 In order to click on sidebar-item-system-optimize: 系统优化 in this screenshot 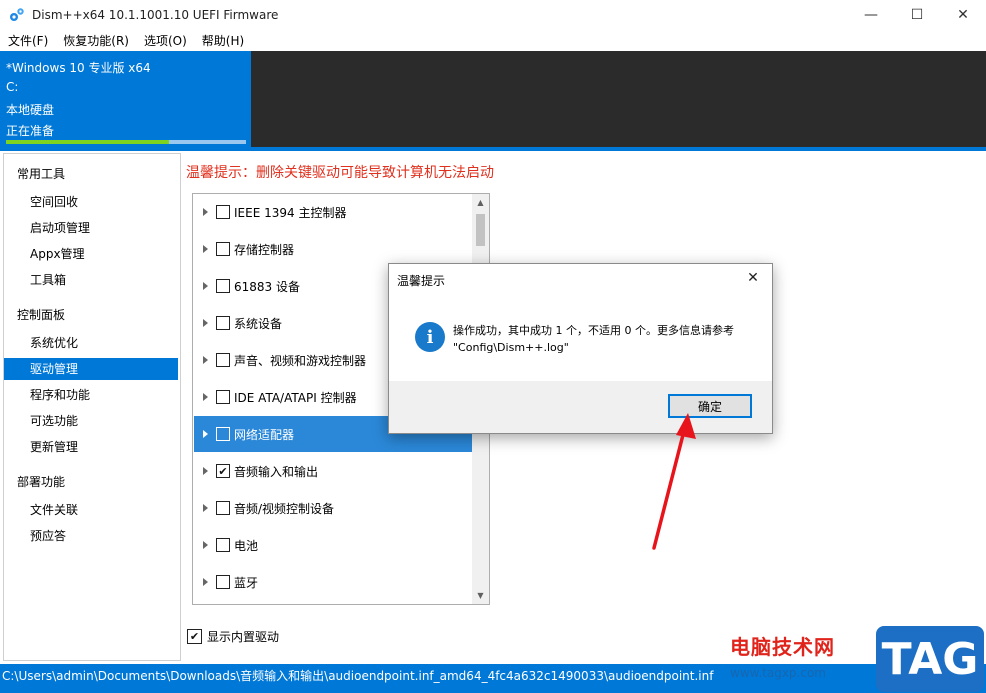, I will do `click(91, 343)`.